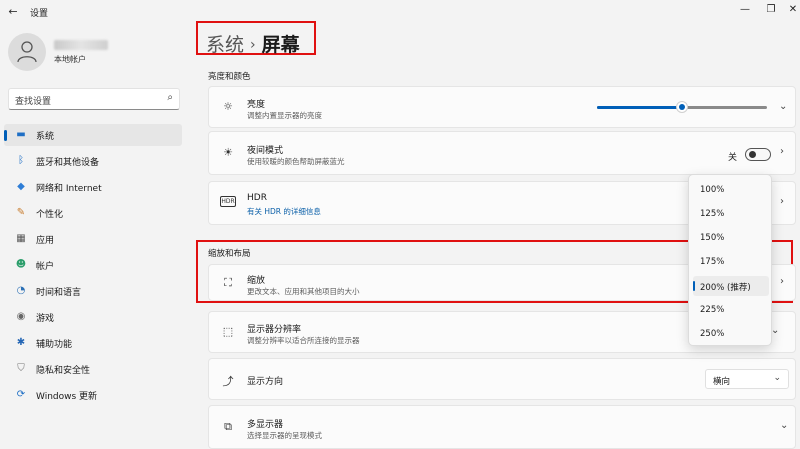 Image resolution: width=800 pixels, height=449 pixels. I want to click on night-light-subtitle: 使用较暖的颜色帮助屏蔽蓝光, so click(296, 161).